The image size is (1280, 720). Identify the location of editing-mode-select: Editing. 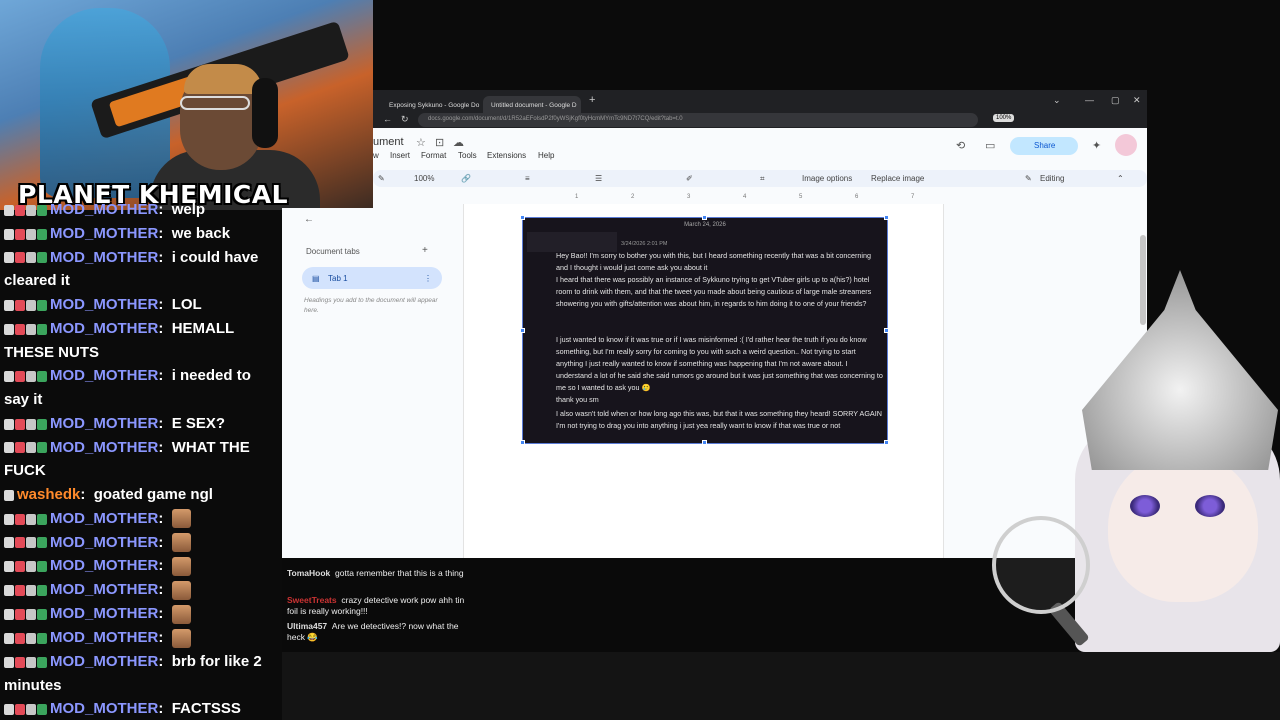
(1052, 178).